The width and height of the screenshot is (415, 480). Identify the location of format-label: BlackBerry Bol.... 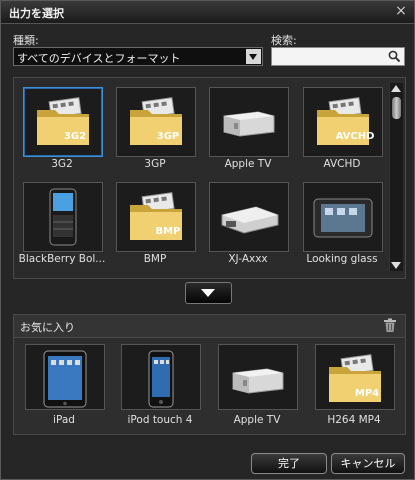
(62, 259).